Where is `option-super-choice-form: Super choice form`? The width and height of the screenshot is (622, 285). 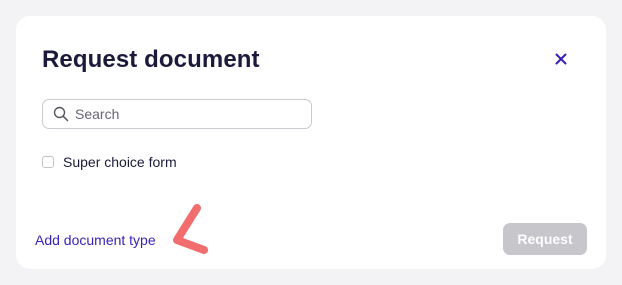 option-super-choice-form: Super choice form is located at coordinates (109, 162).